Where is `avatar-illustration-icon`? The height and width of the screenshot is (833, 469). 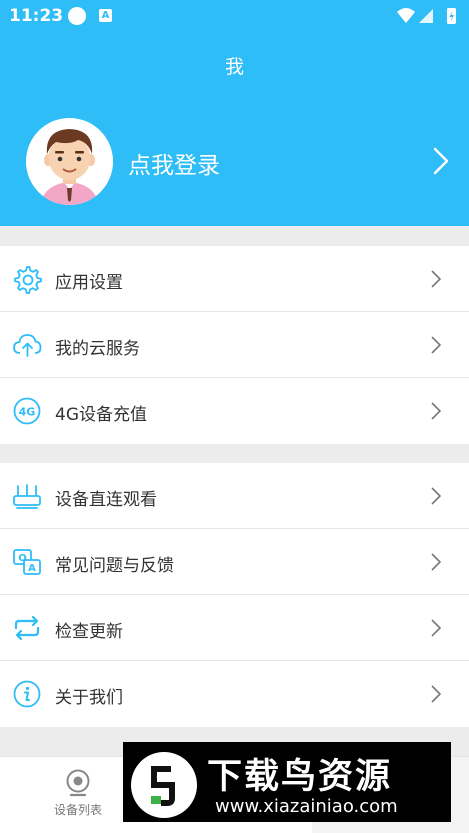 avatar-illustration-icon is located at coordinates (69, 161).